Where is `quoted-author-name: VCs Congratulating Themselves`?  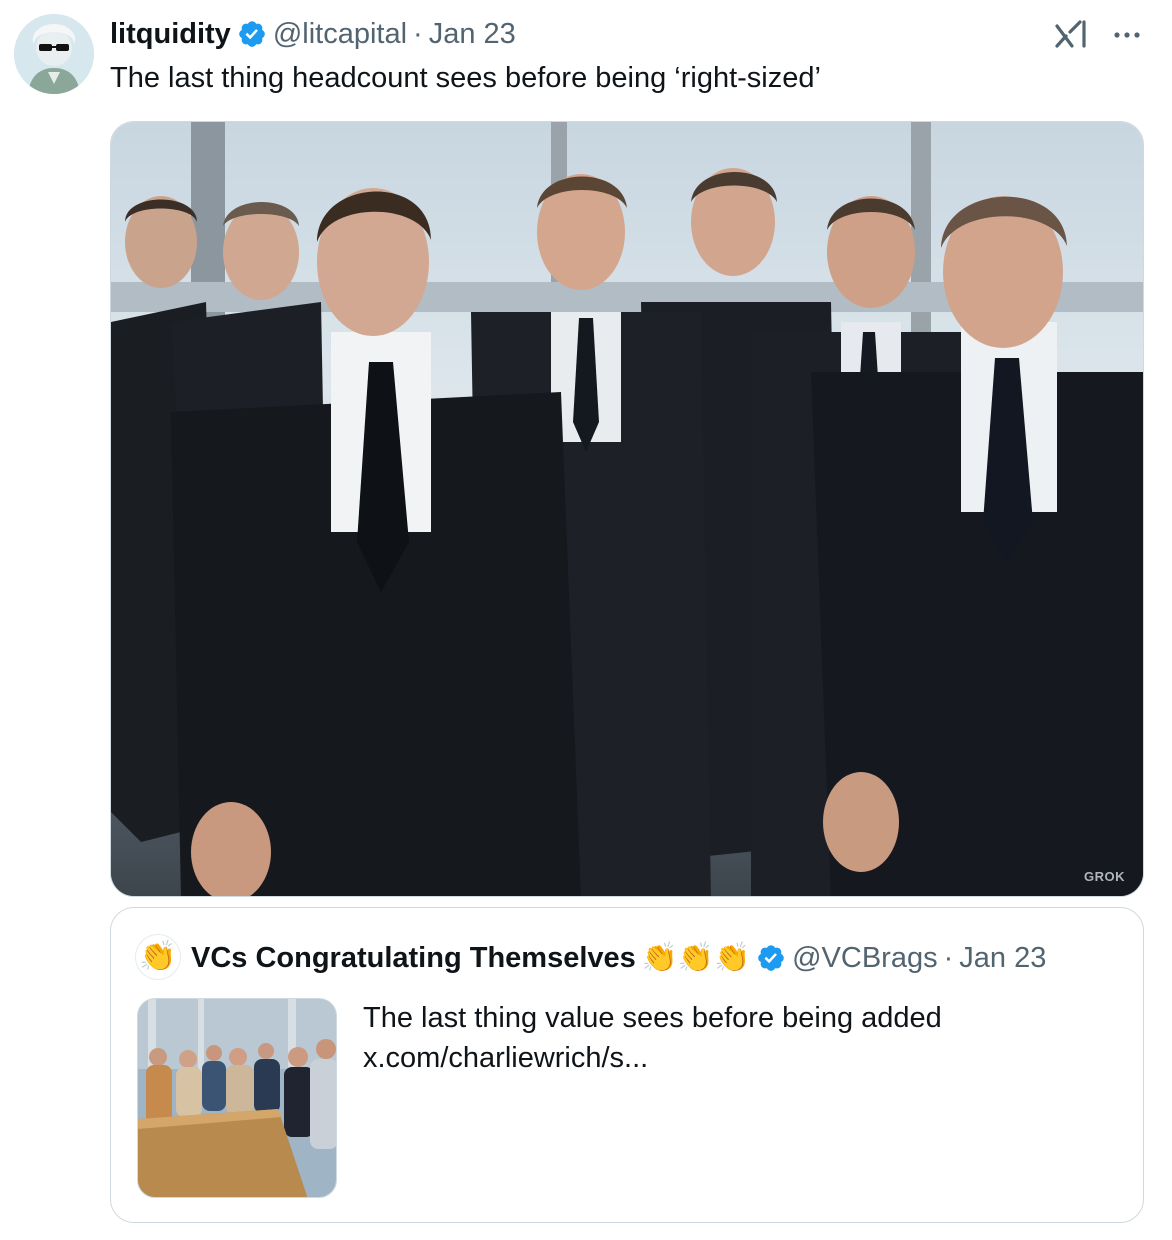 quoted-author-name: VCs Congratulating Themselves is located at coordinates (413, 958).